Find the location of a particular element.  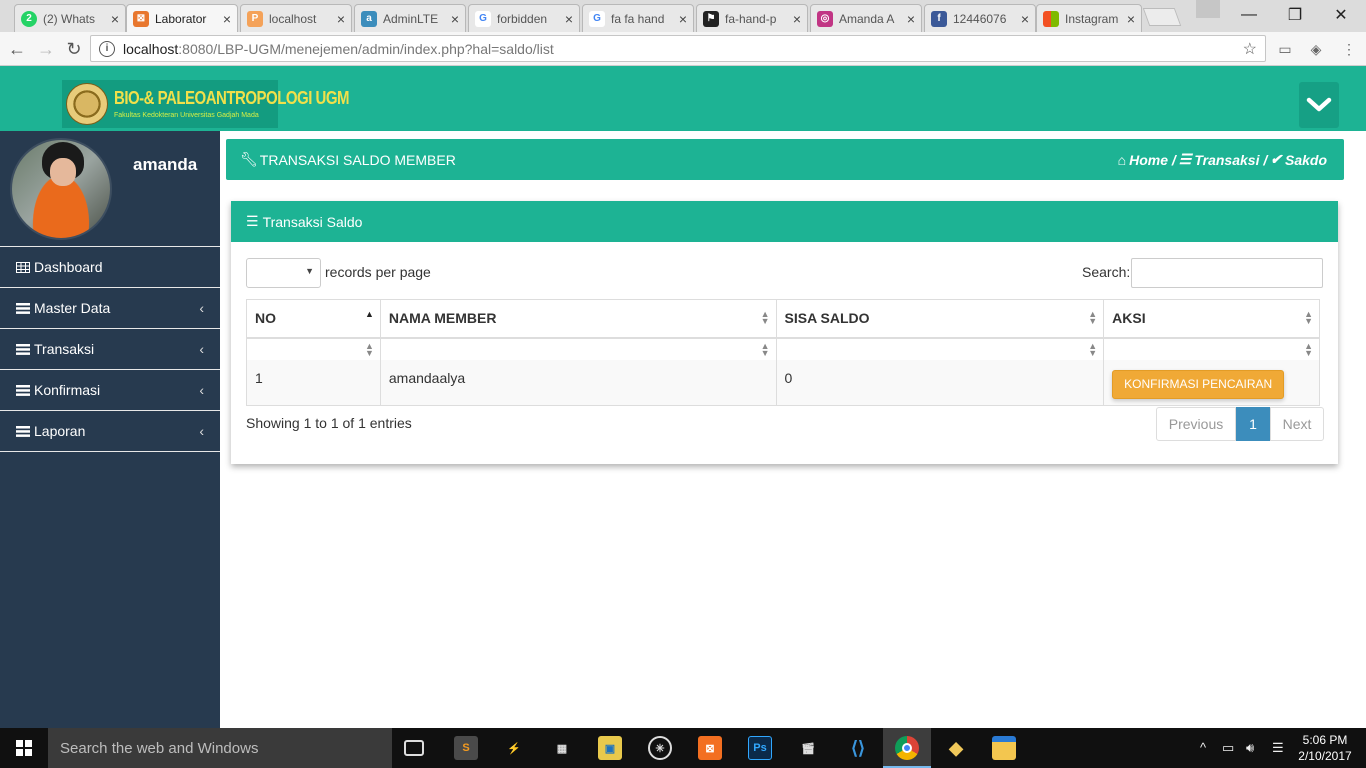

menu-dots-icon: ⋮ is located at coordinates (1349, 49).